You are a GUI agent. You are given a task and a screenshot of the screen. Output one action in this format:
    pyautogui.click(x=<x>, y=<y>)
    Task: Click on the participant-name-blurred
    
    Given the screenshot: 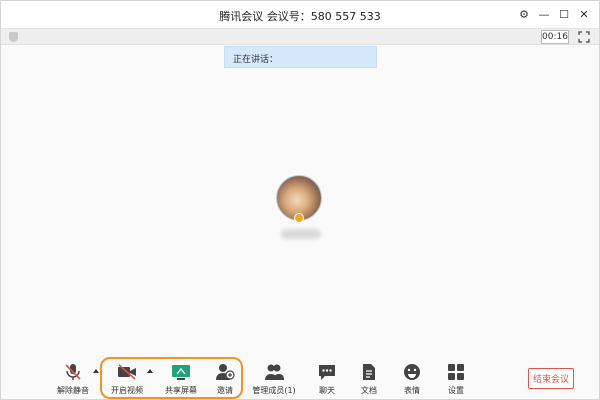 What is the action you would take?
    pyautogui.click(x=301, y=234)
    